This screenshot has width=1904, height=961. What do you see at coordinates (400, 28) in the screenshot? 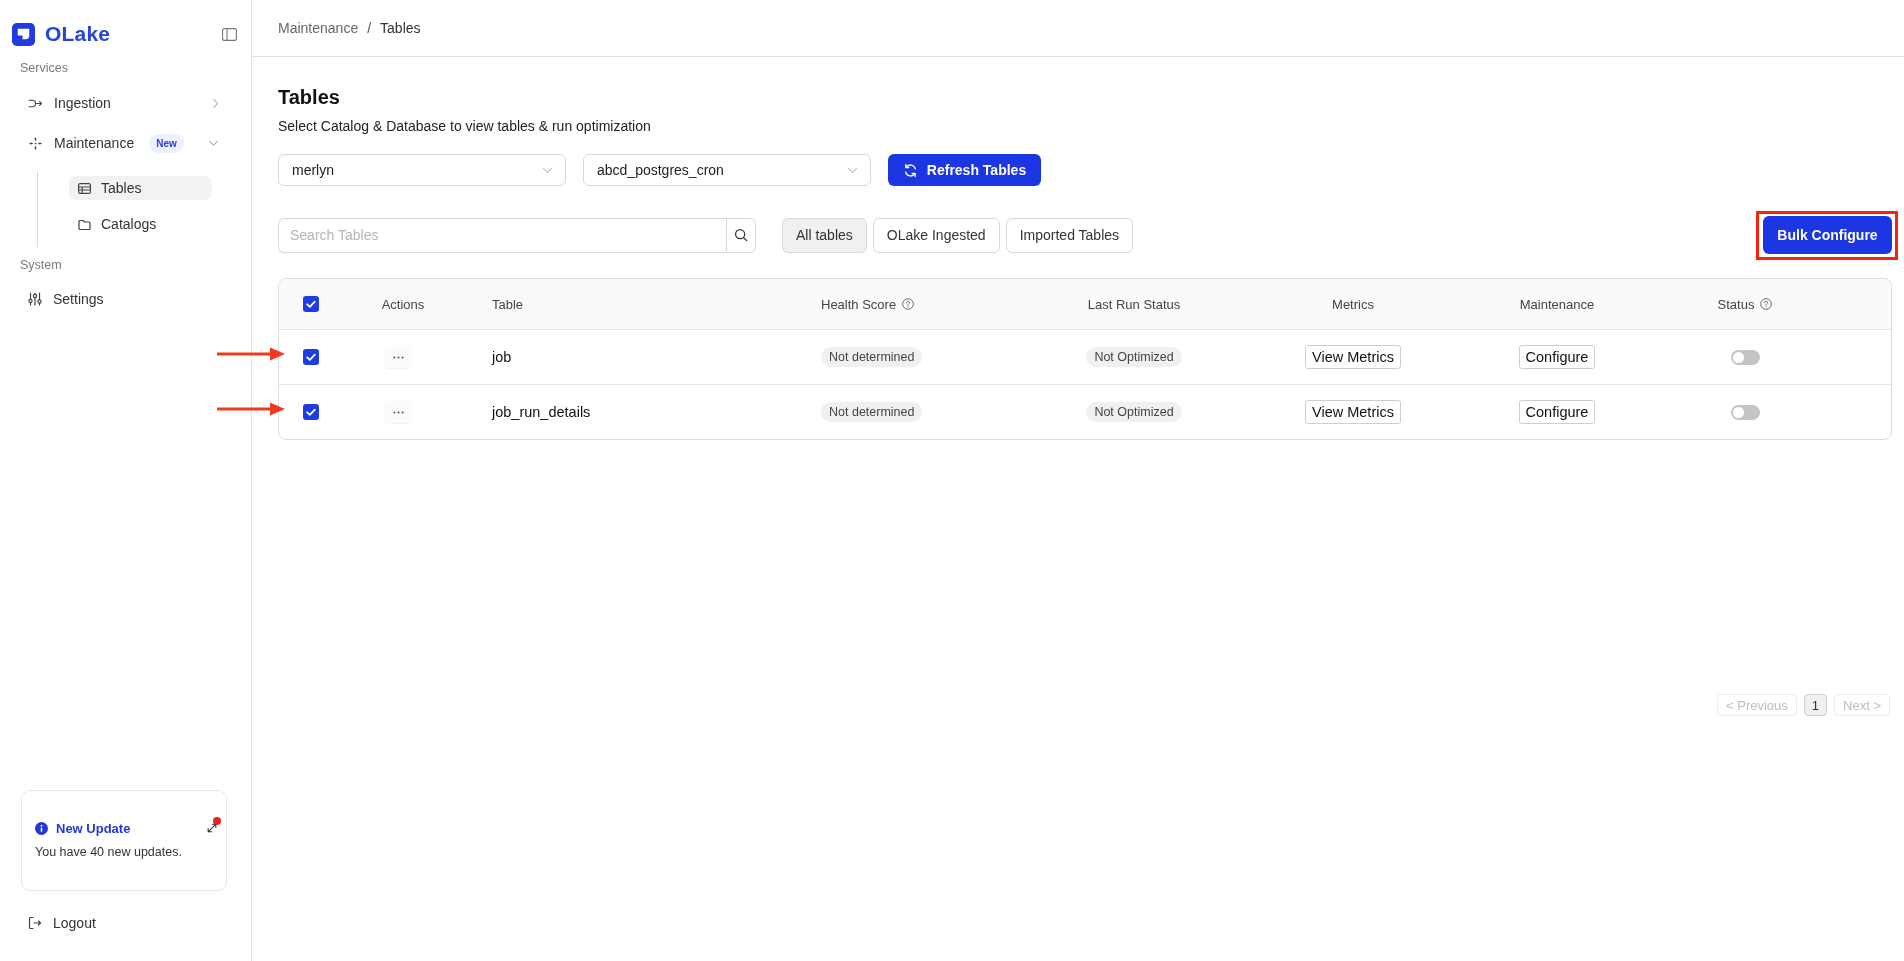
I see `breadcrumb-current: Tables` at bounding box center [400, 28].